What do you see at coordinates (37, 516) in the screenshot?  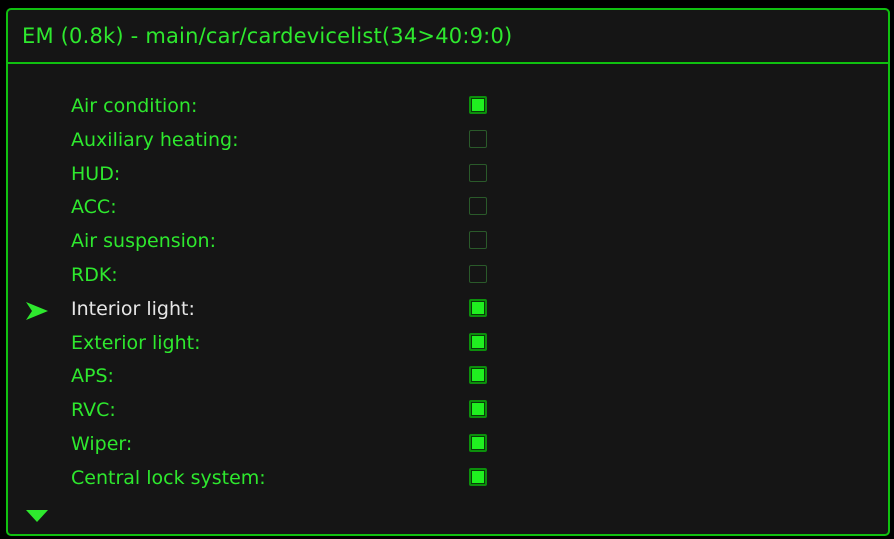 I see `triangle-down-icon` at bounding box center [37, 516].